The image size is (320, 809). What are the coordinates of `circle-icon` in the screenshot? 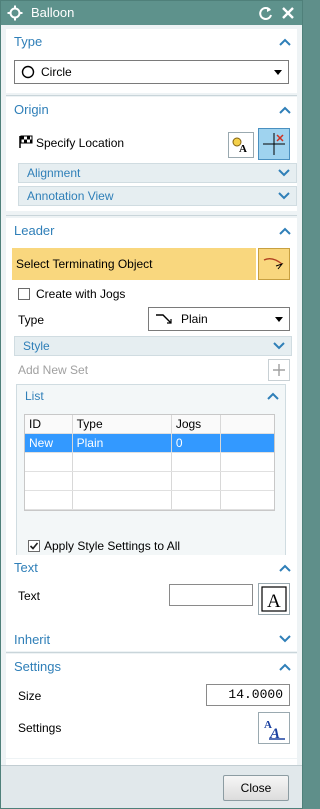 It's located at (28, 72).